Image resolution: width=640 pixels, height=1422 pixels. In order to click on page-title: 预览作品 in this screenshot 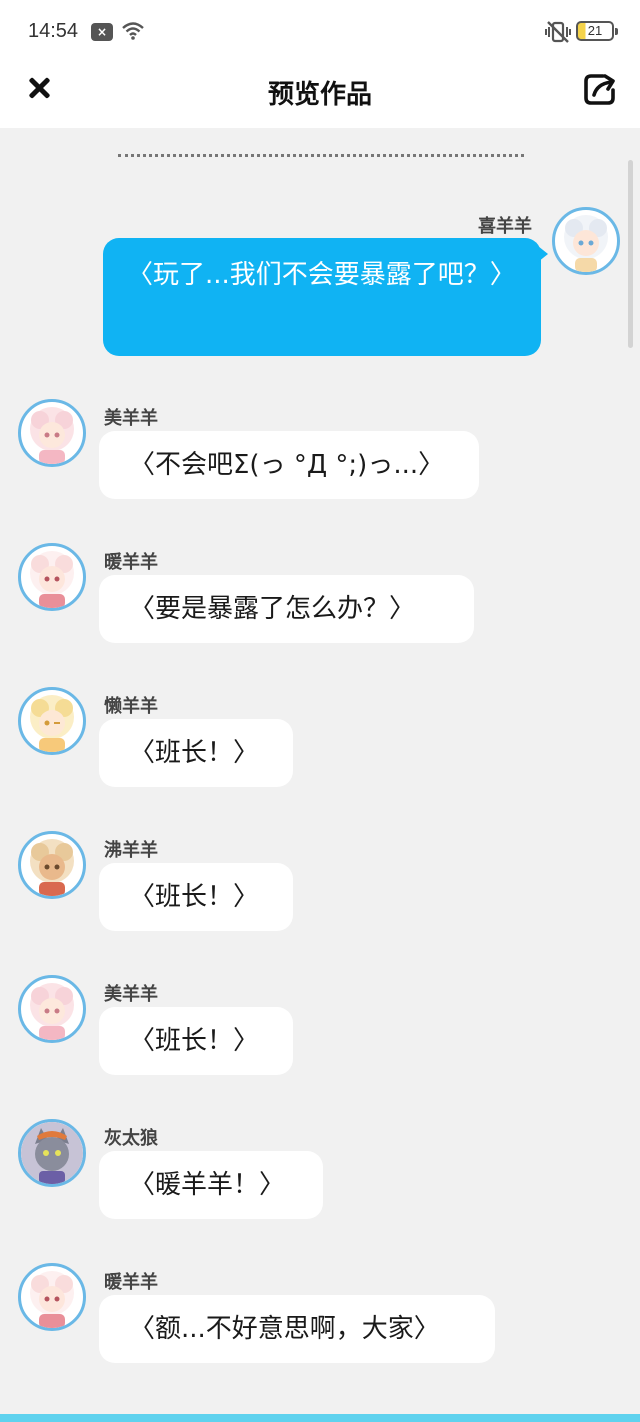, I will do `click(319, 95)`.